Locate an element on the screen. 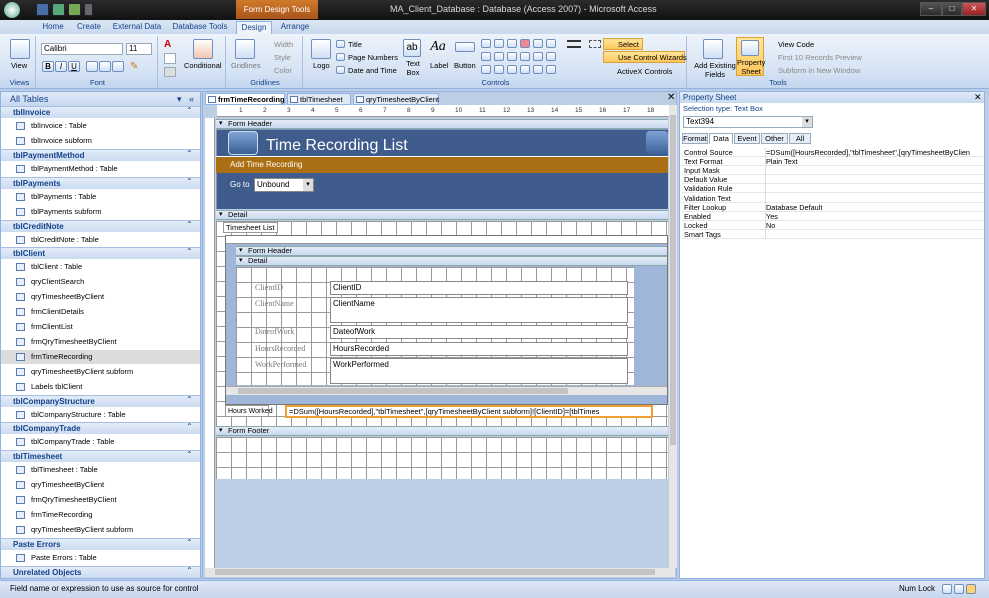  page-numbers-button: Page Numbers is located at coordinates (373, 57).